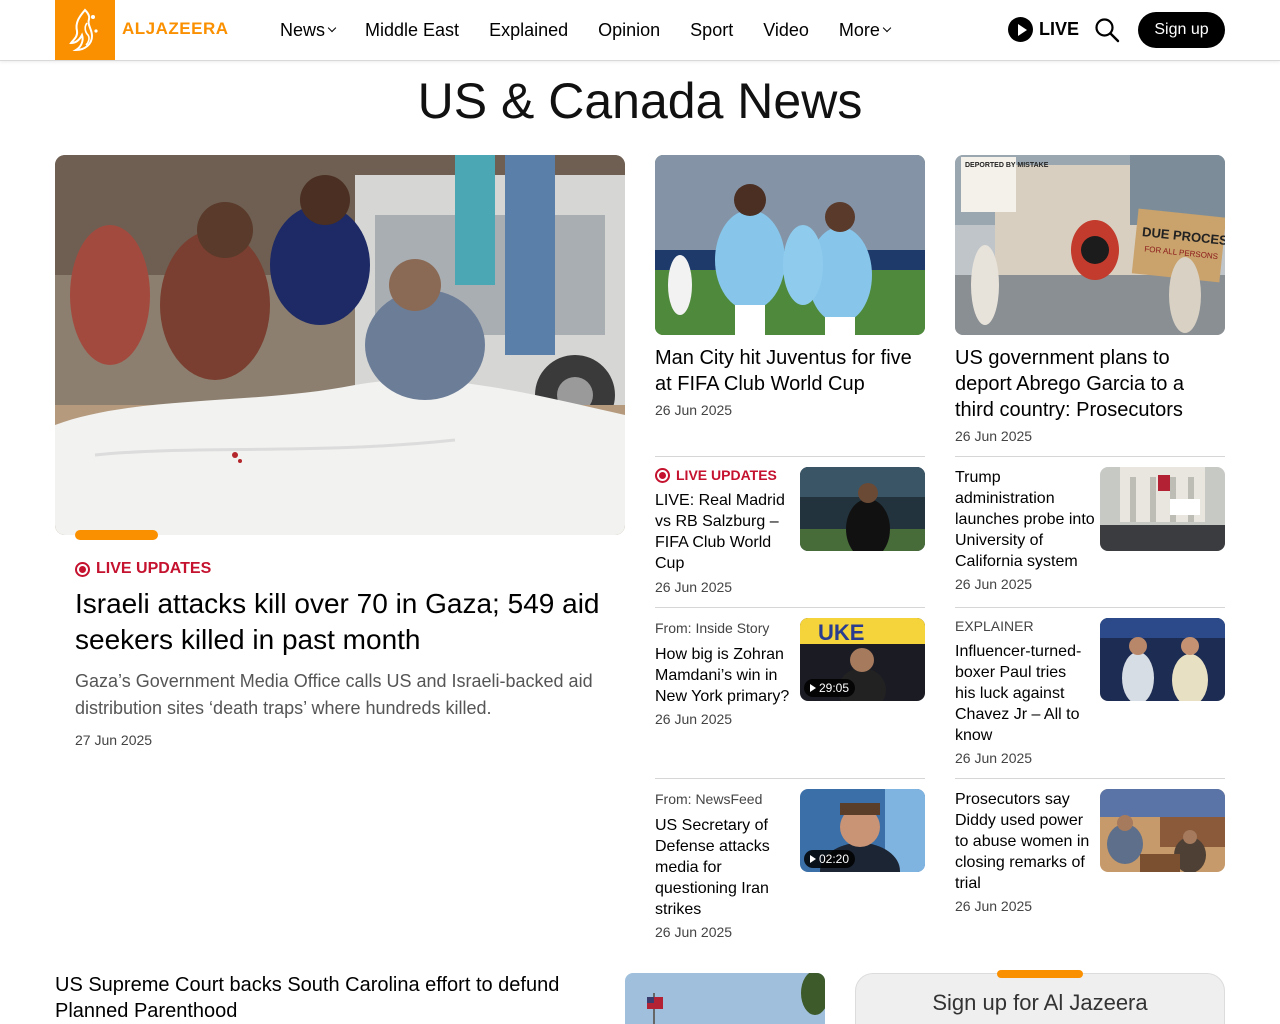  What do you see at coordinates (1162, 659) in the screenshot?
I see `paul-chavez-image` at bounding box center [1162, 659].